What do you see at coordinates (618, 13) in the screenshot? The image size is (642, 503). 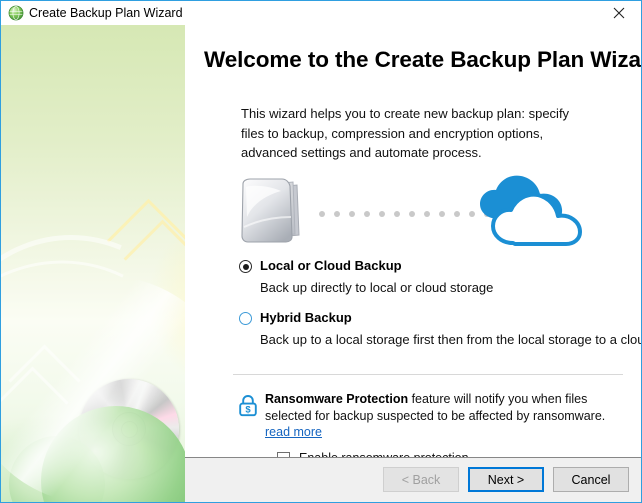 I see `close-icon` at bounding box center [618, 13].